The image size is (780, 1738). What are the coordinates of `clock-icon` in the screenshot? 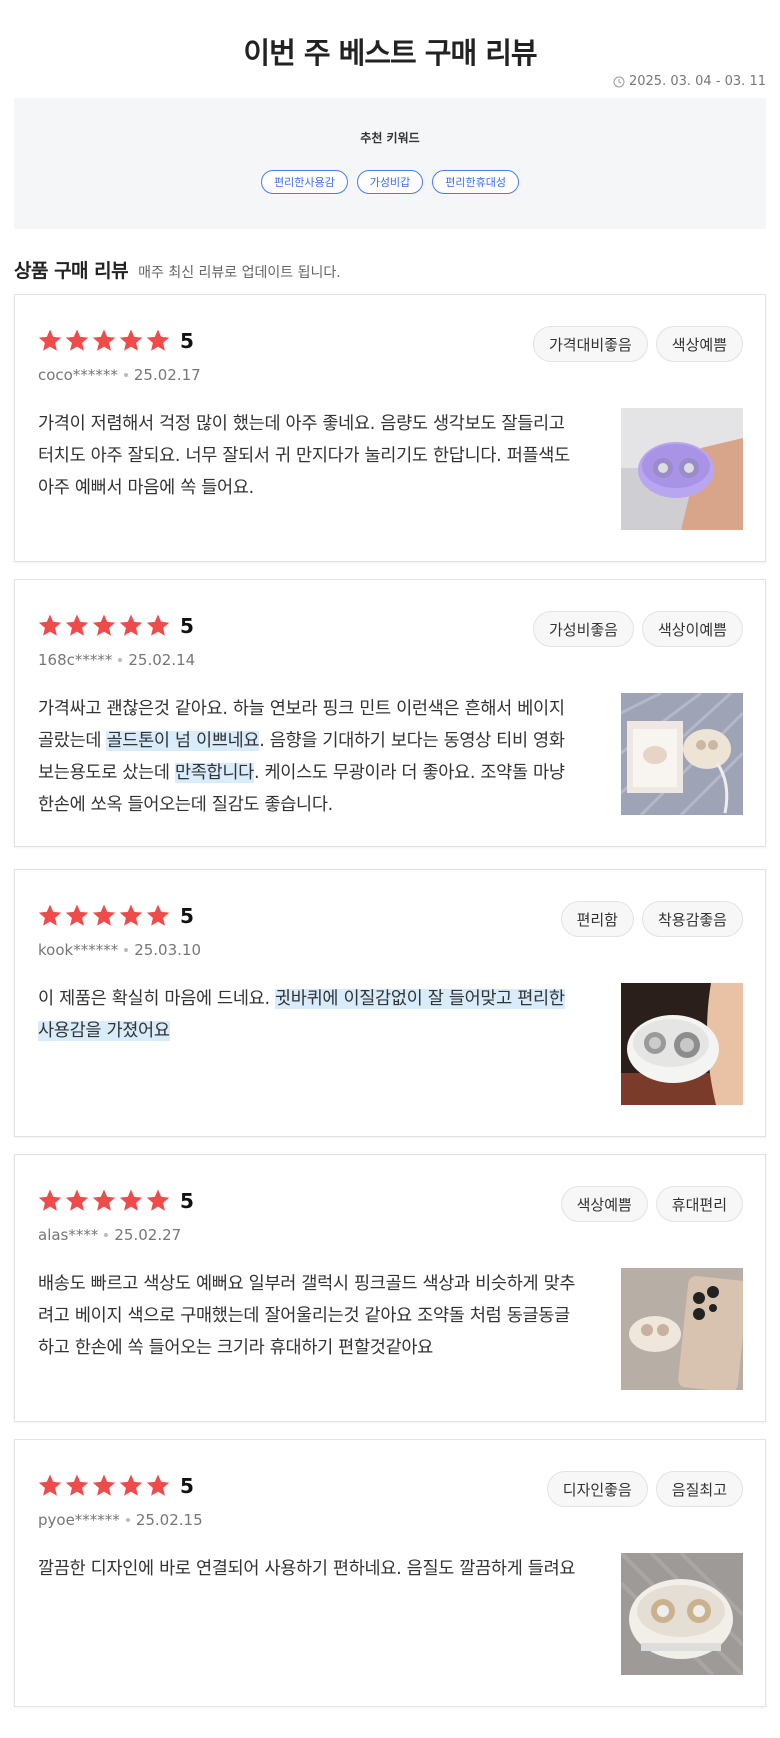 It's located at (619, 81).